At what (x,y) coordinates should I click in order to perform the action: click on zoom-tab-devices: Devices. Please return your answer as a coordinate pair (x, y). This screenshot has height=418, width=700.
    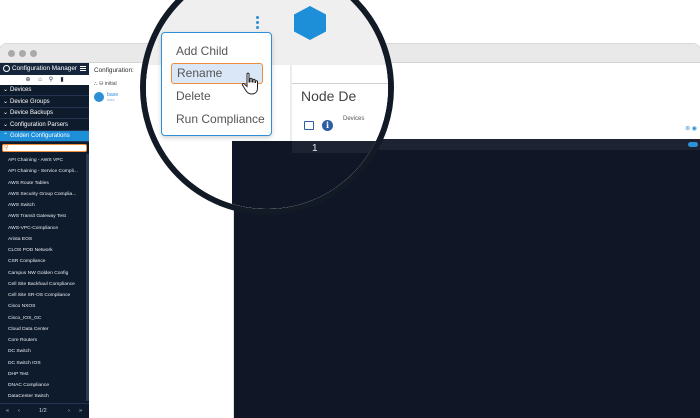
    Looking at the image, I should click on (353, 119).